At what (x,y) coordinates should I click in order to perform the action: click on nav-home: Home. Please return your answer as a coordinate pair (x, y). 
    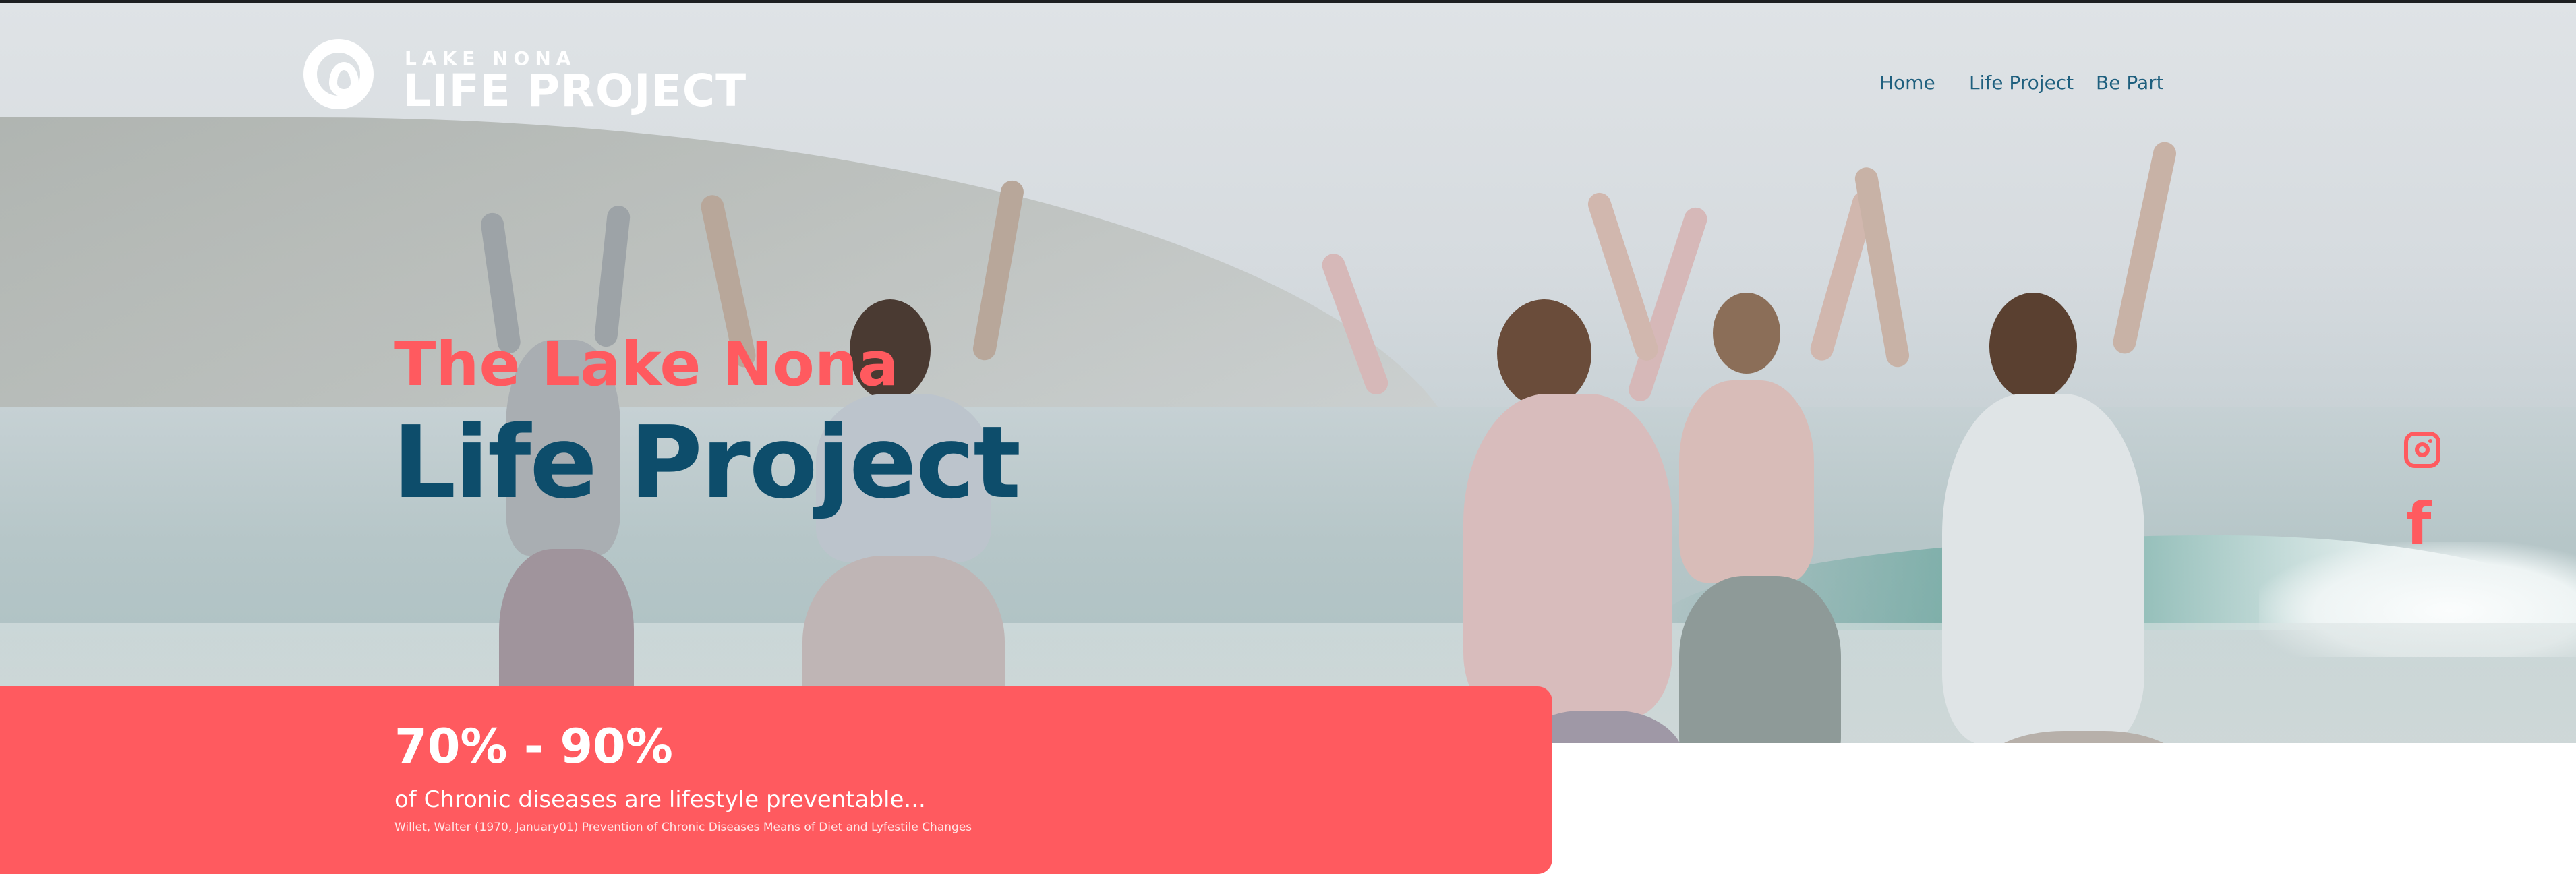
    Looking at the image, I should click on (1907, 82).